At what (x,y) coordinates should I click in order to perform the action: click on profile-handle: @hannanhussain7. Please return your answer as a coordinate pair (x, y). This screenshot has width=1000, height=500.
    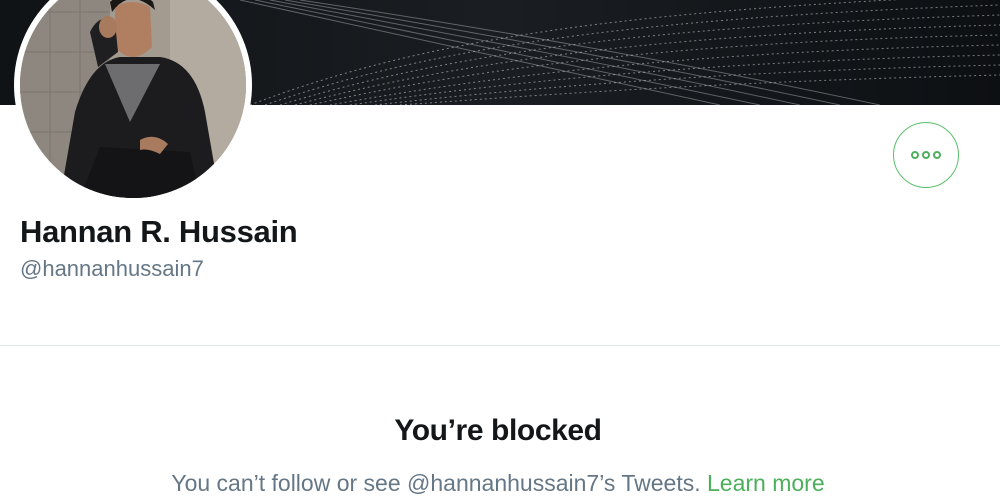
    Looking at the image, I should click on (112, 268).